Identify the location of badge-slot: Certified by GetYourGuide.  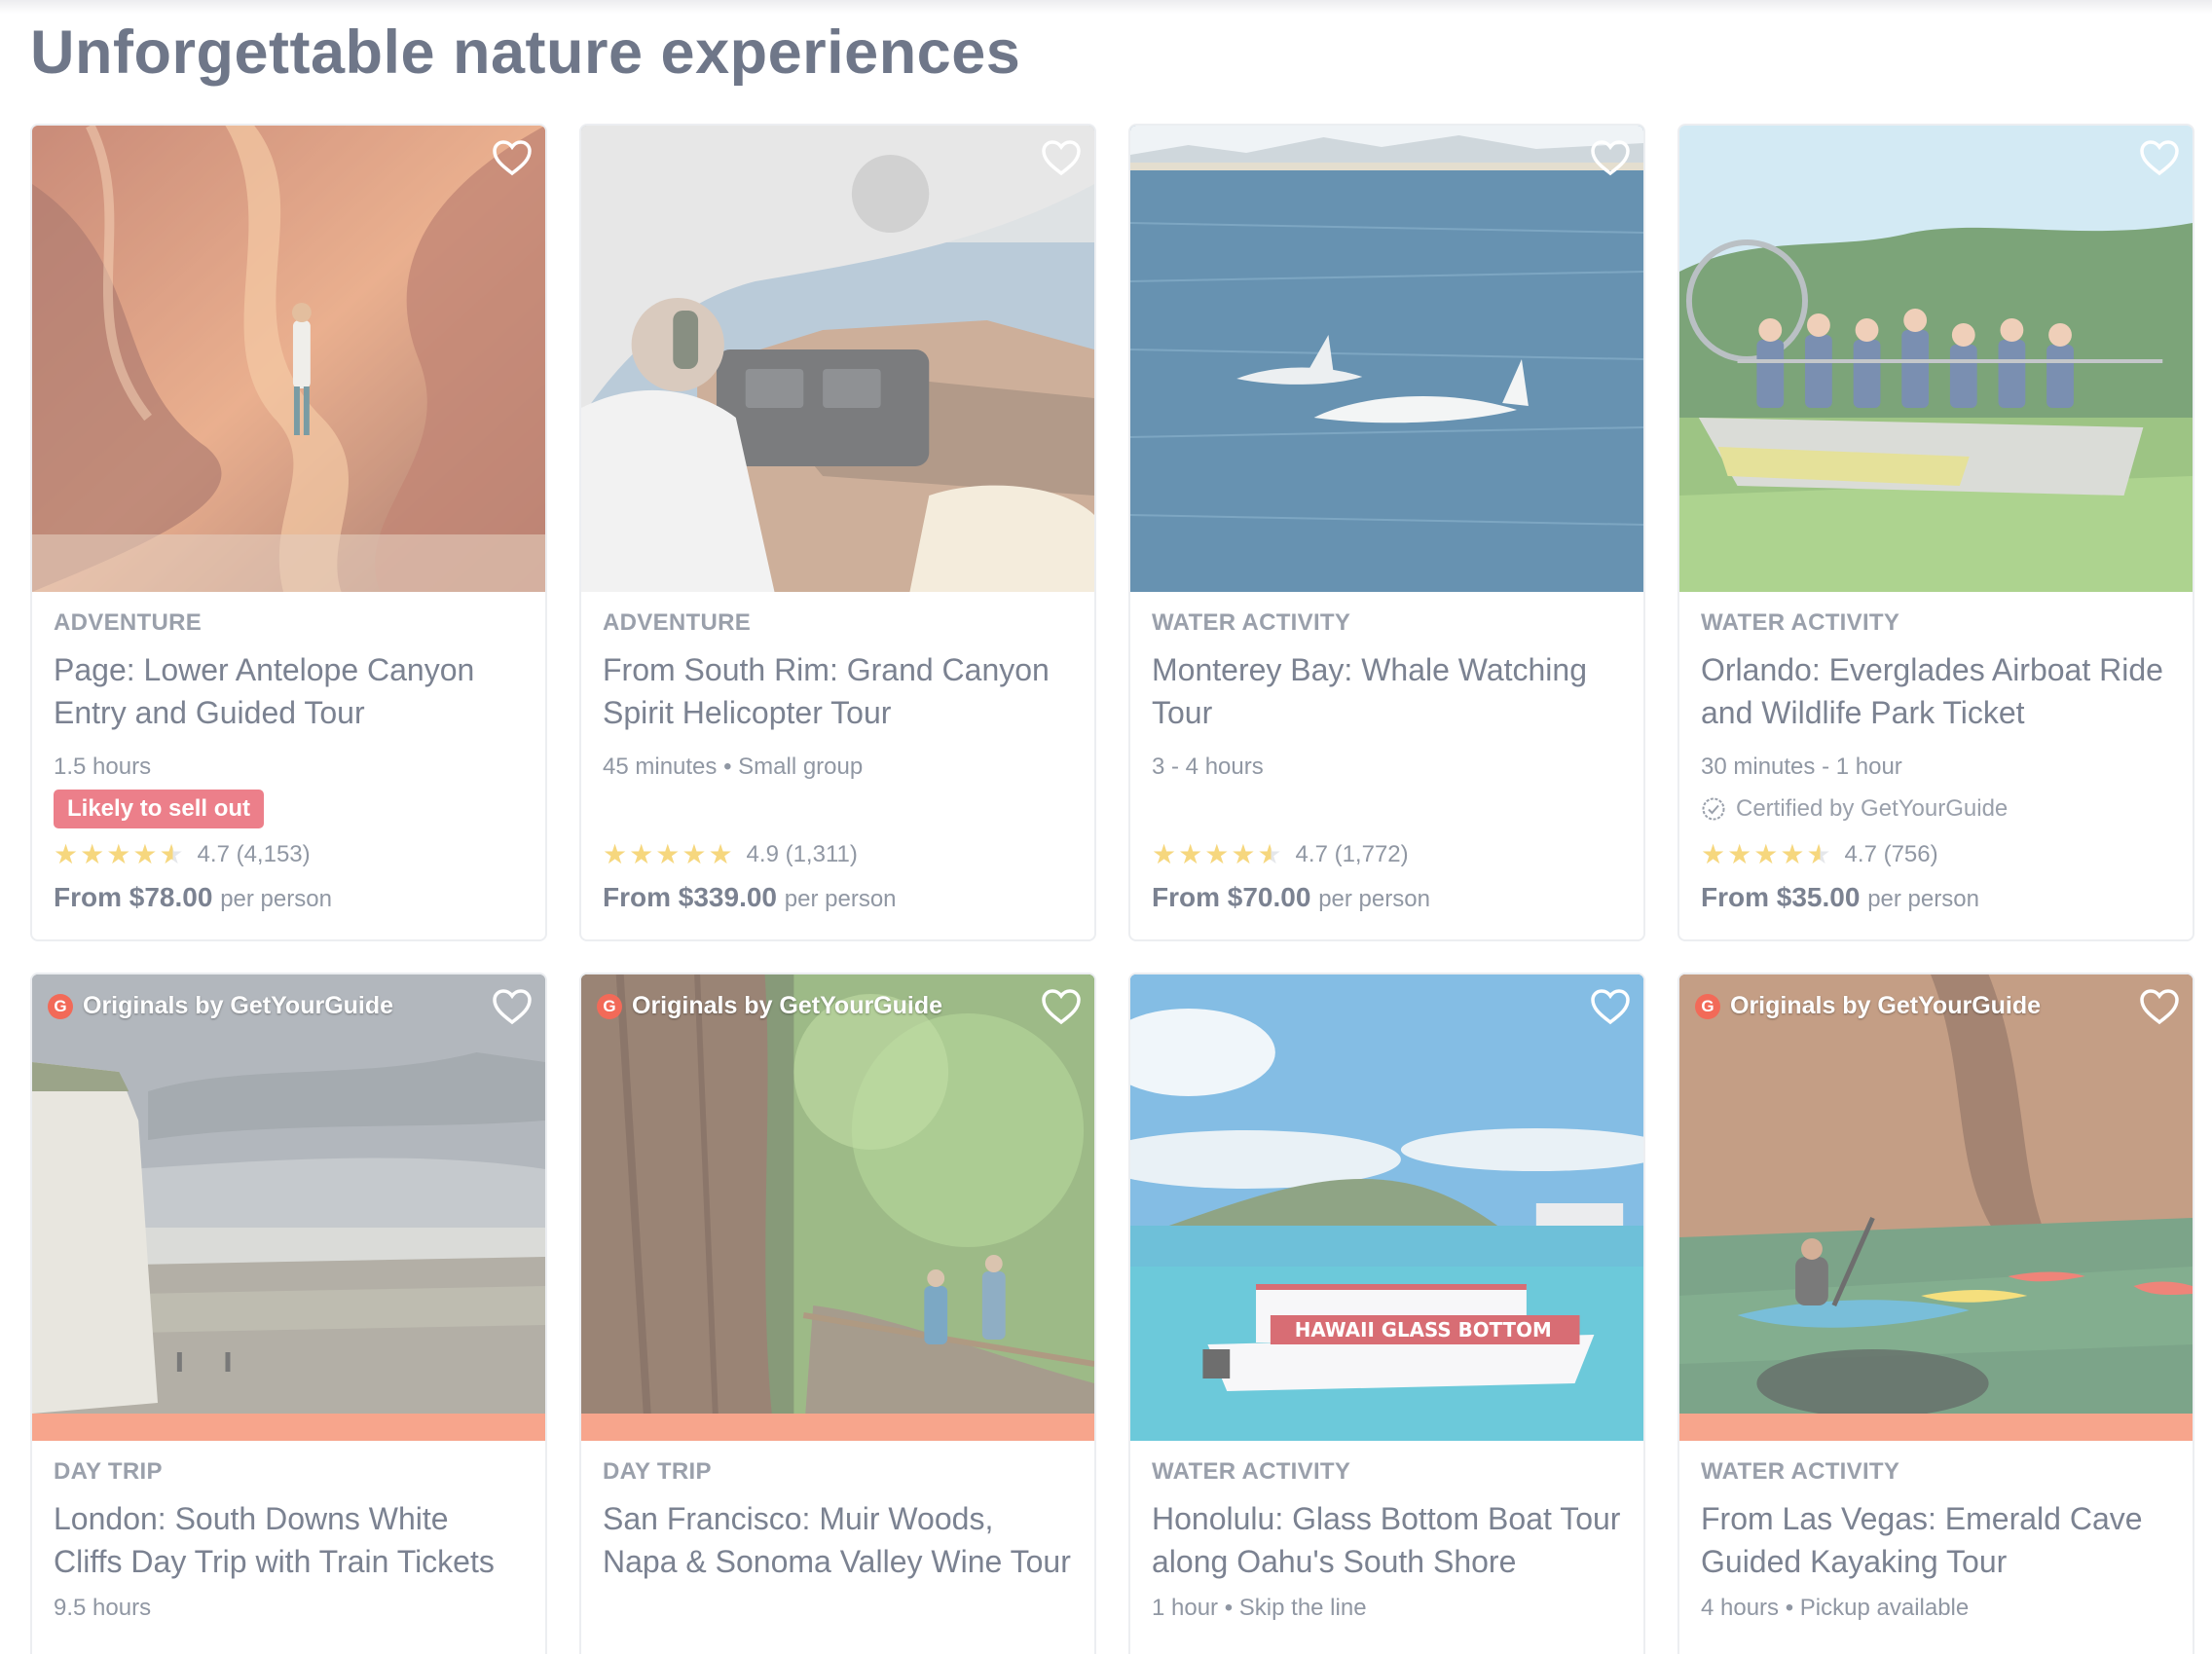
(1936, 809).